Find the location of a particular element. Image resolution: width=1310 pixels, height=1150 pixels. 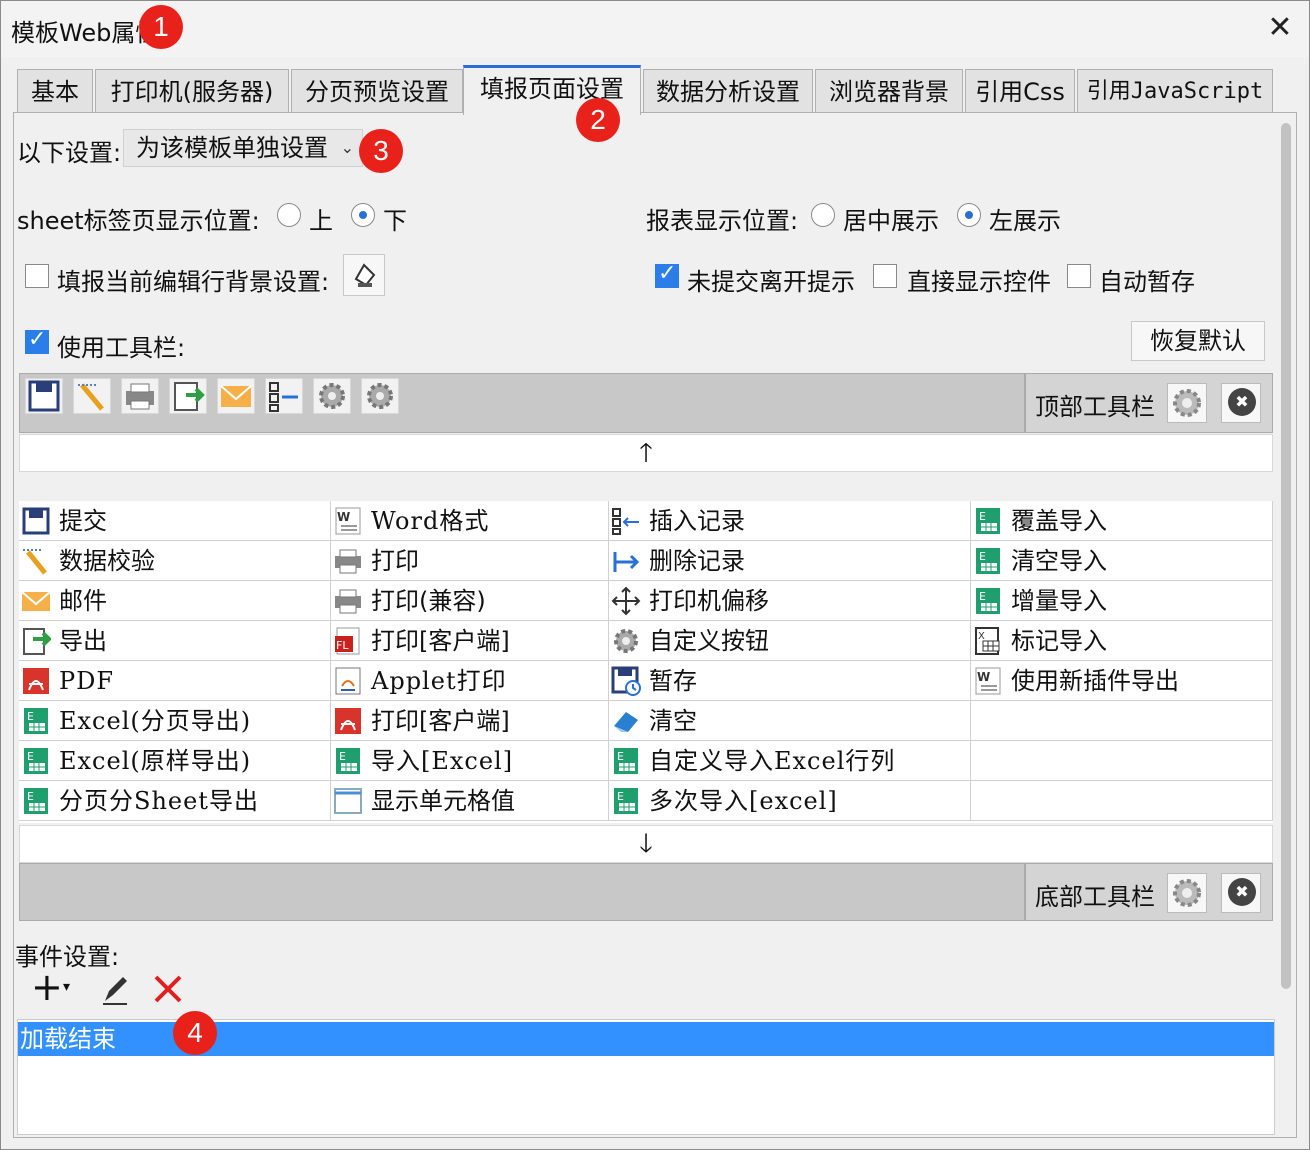

grid-button-item: 邮件 is located at coordinates (175, 601).